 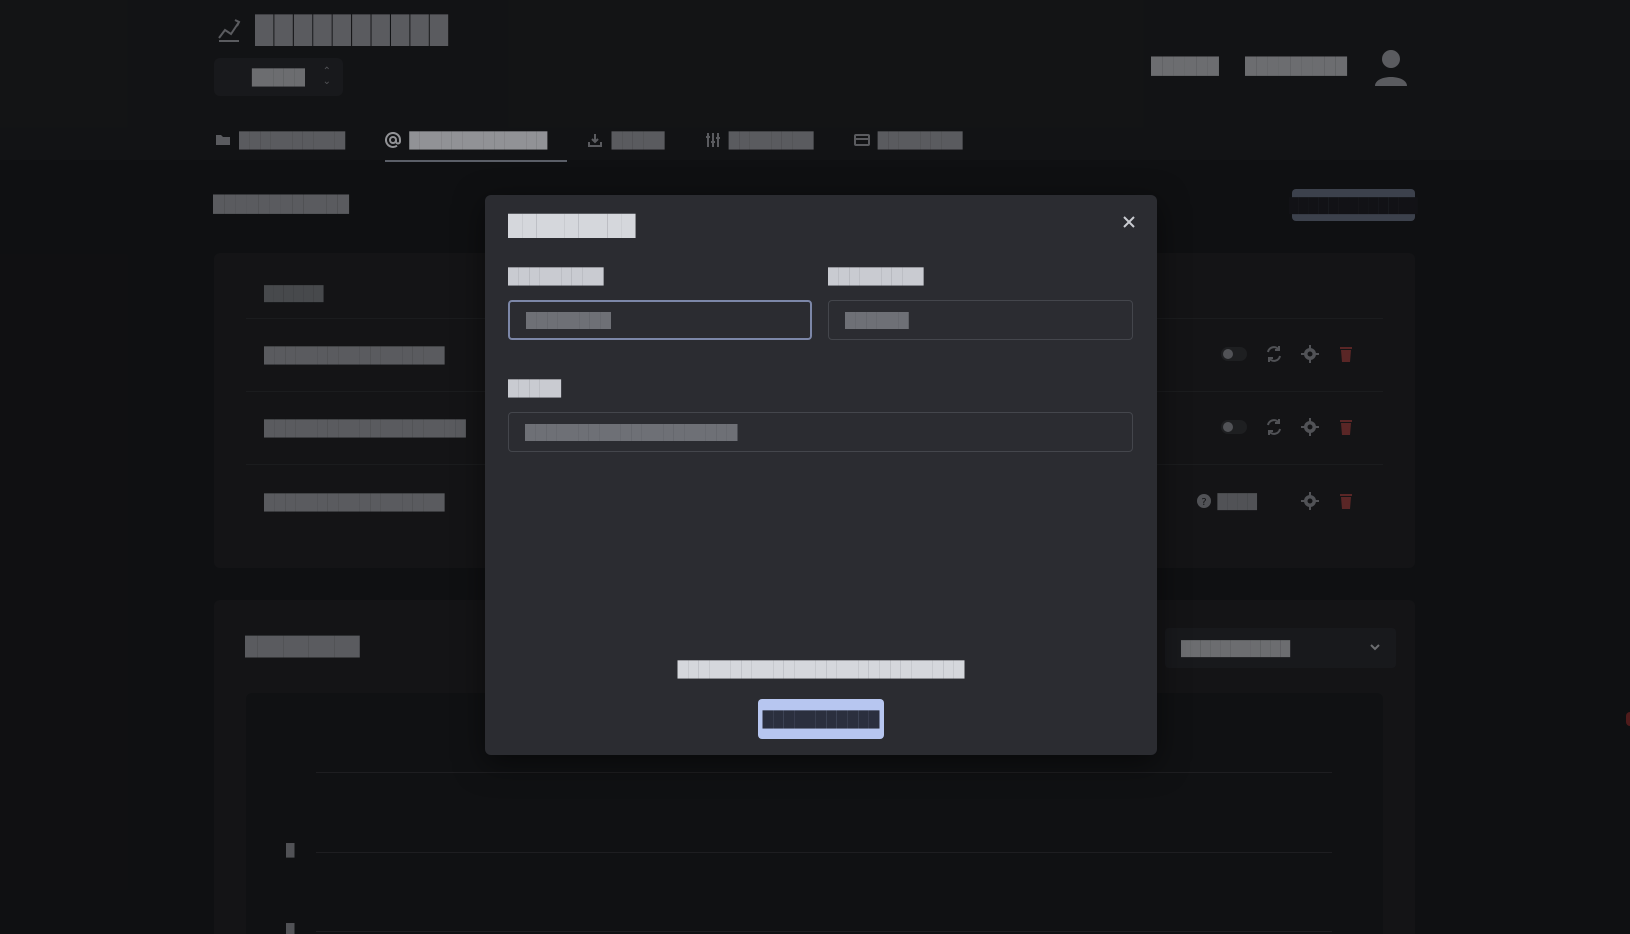 What do you see at coordinates (572, 226) in the screenshot?
I see `modal-title: █████████` at bounding box center [572, 226].